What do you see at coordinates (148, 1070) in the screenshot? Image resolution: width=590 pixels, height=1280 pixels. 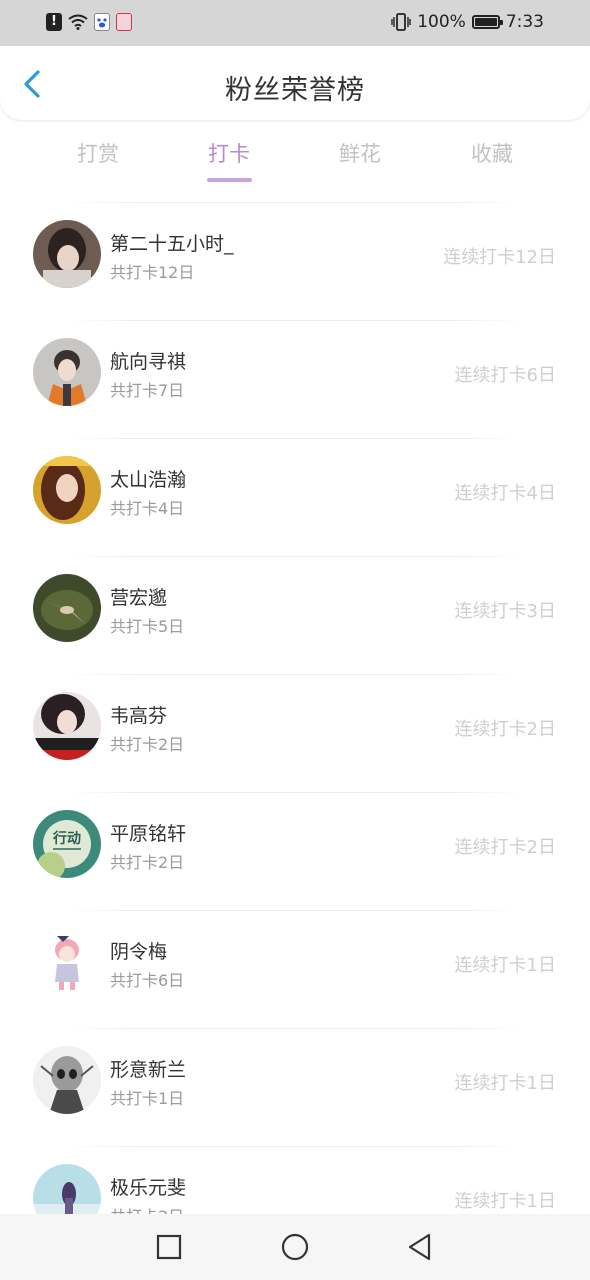 I see `user-name: 形意新兰` at bounding box center [148, 1070].